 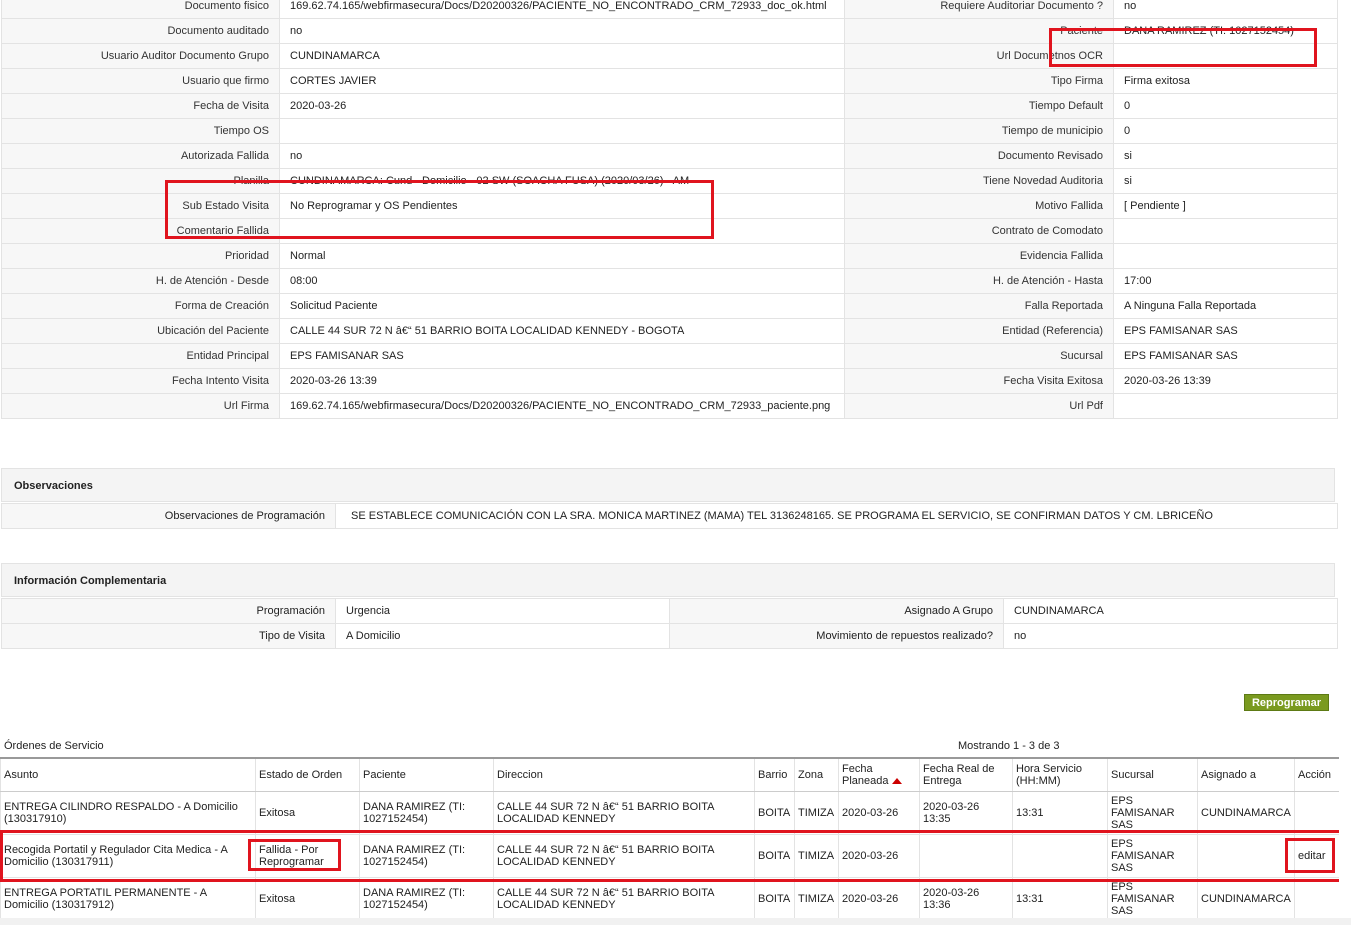 I want to click on detail-label: Documento auditado, so click(x=140, y=31).